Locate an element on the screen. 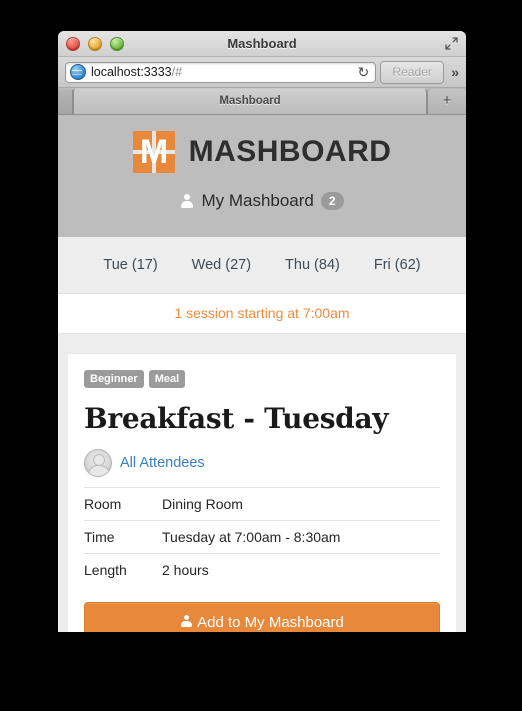 Image resolution: width=522 pixels, height=711 pixels. url-text: localhost:3333/# is located at coordinates (136, 72).